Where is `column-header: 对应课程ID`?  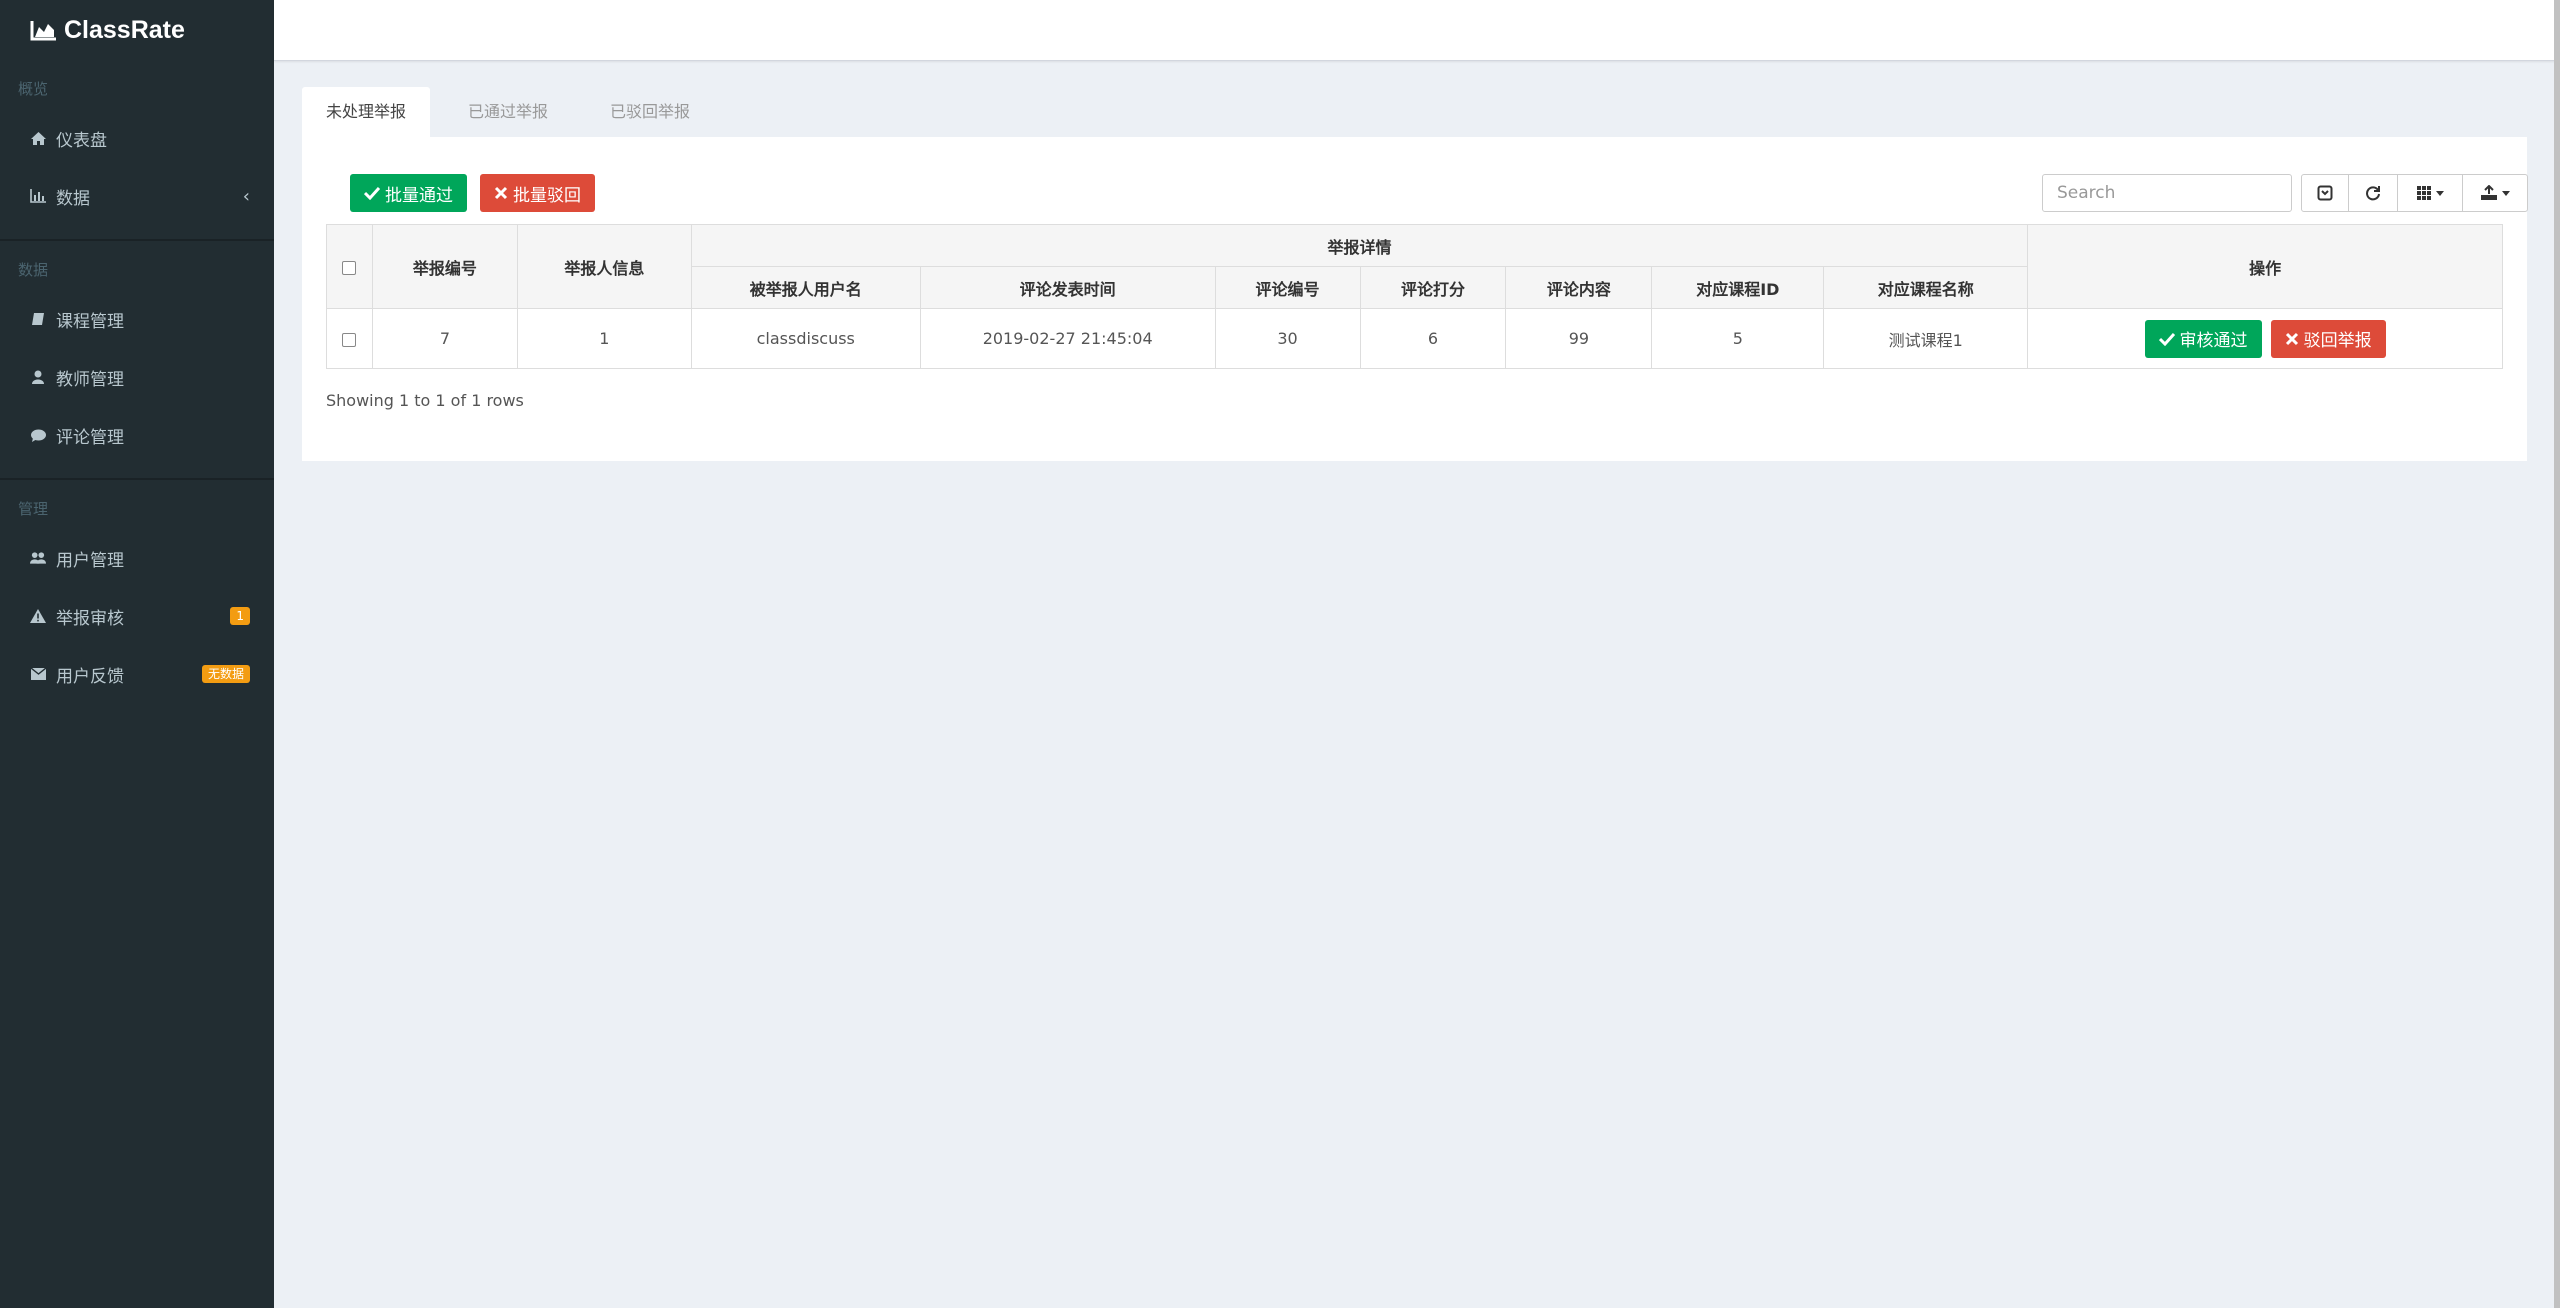
column-header: 对应课程ID is located at coordinates (1738, 287).